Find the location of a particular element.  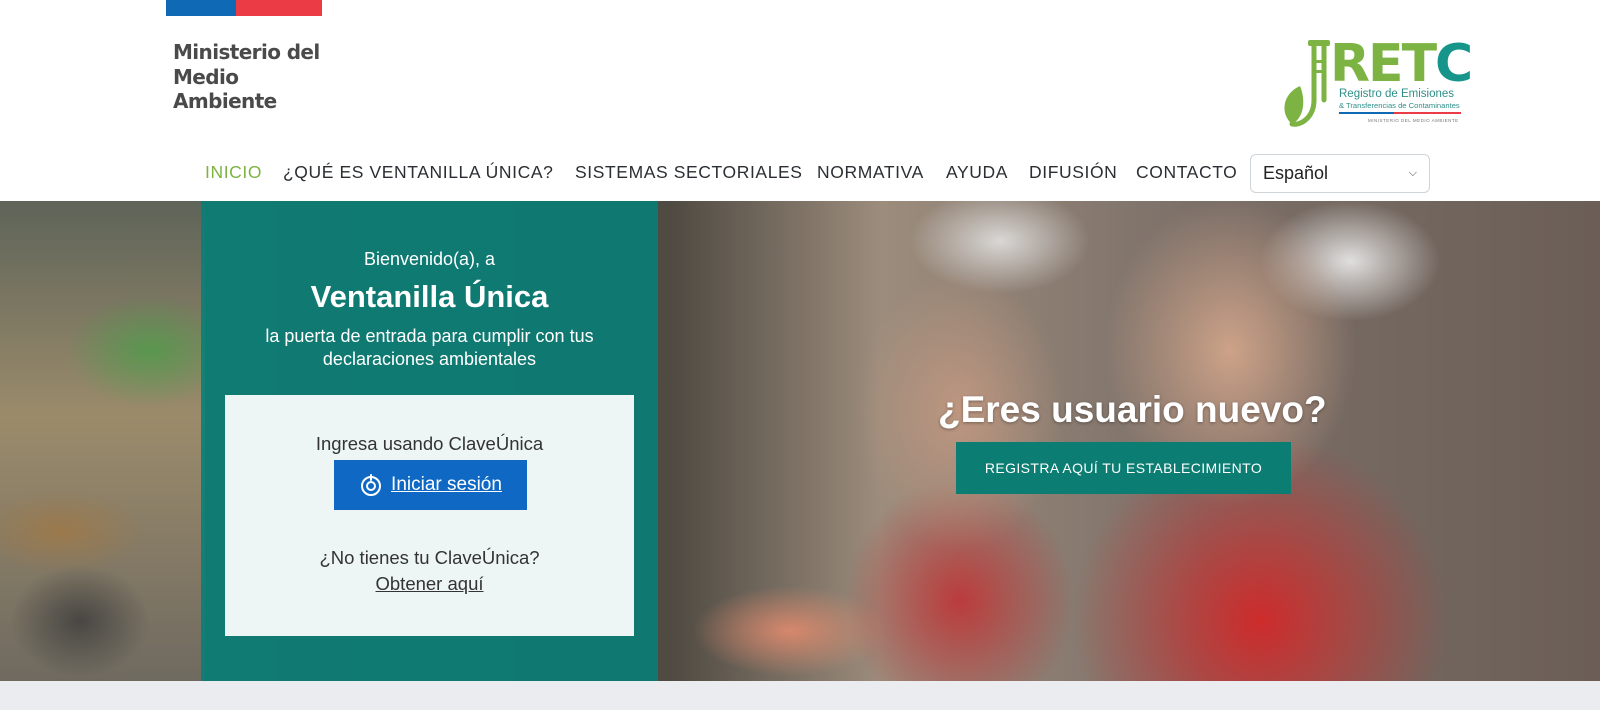

welcome-title: Ventanilla Única is located at coordinates (429, 296).